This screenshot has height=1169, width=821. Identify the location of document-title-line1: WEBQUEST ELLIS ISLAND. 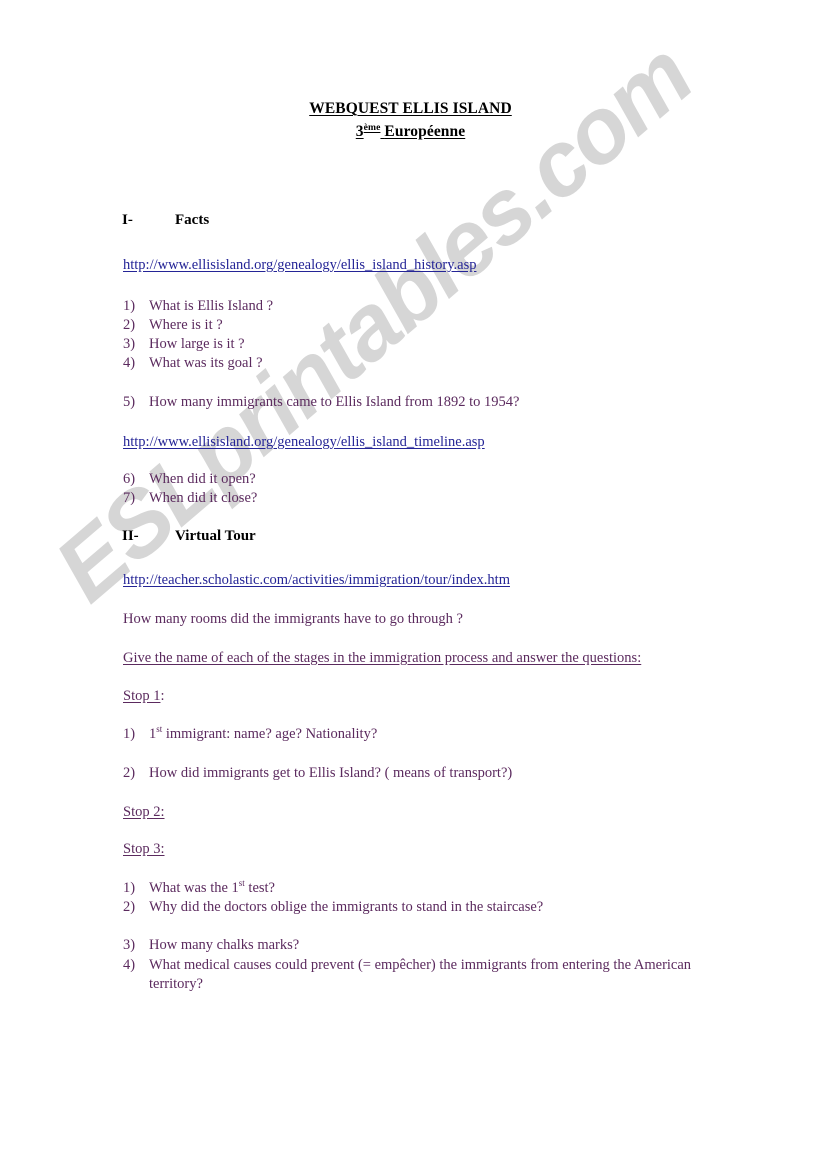
(410, 109).